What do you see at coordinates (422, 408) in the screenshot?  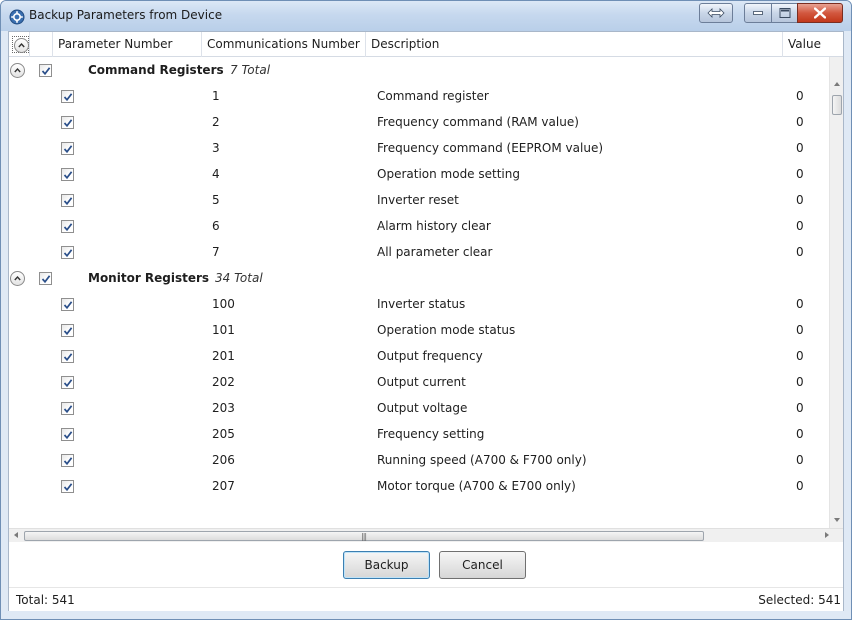 I see `description: Output voltage` at bounding box center [422, 408].